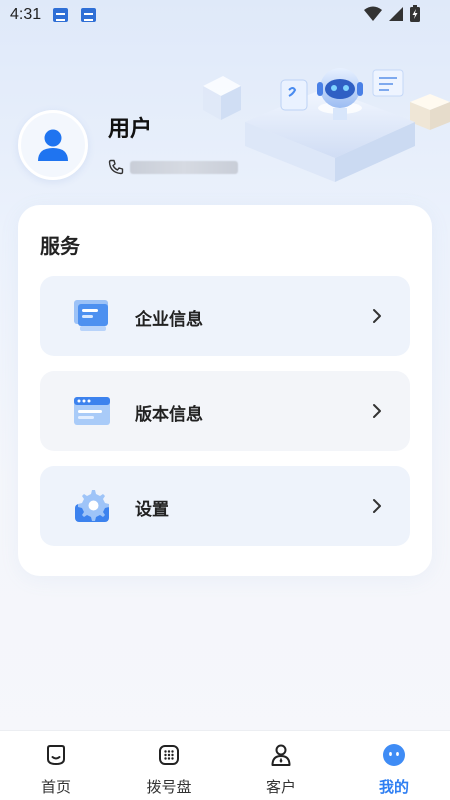  What do you see at coordinates (169, 415) in the screenshot?
I see `service-label: 版本信息` at bounding box center [169, 415].